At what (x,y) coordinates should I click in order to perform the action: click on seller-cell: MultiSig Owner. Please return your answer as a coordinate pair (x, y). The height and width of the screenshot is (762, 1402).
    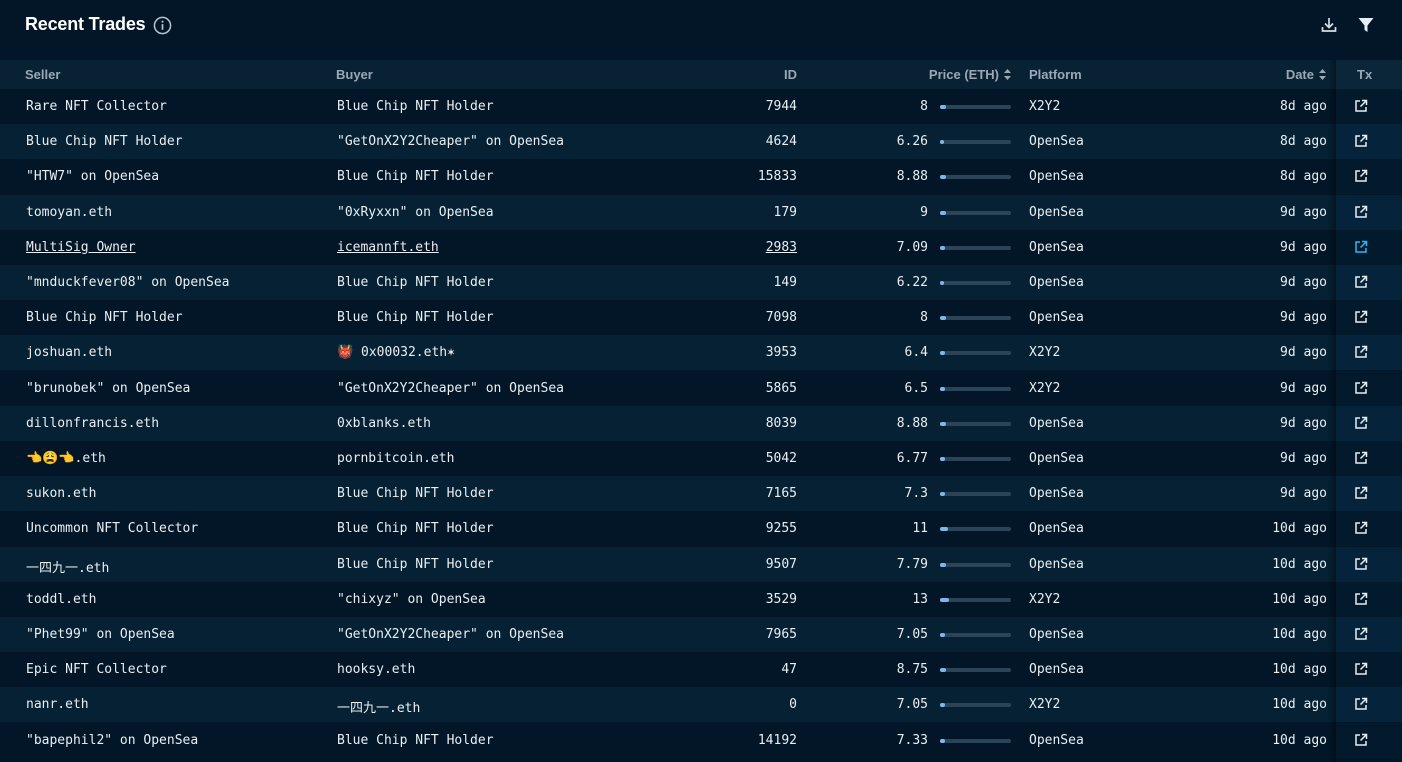
    Looking at the image, I should click on (81, 247).